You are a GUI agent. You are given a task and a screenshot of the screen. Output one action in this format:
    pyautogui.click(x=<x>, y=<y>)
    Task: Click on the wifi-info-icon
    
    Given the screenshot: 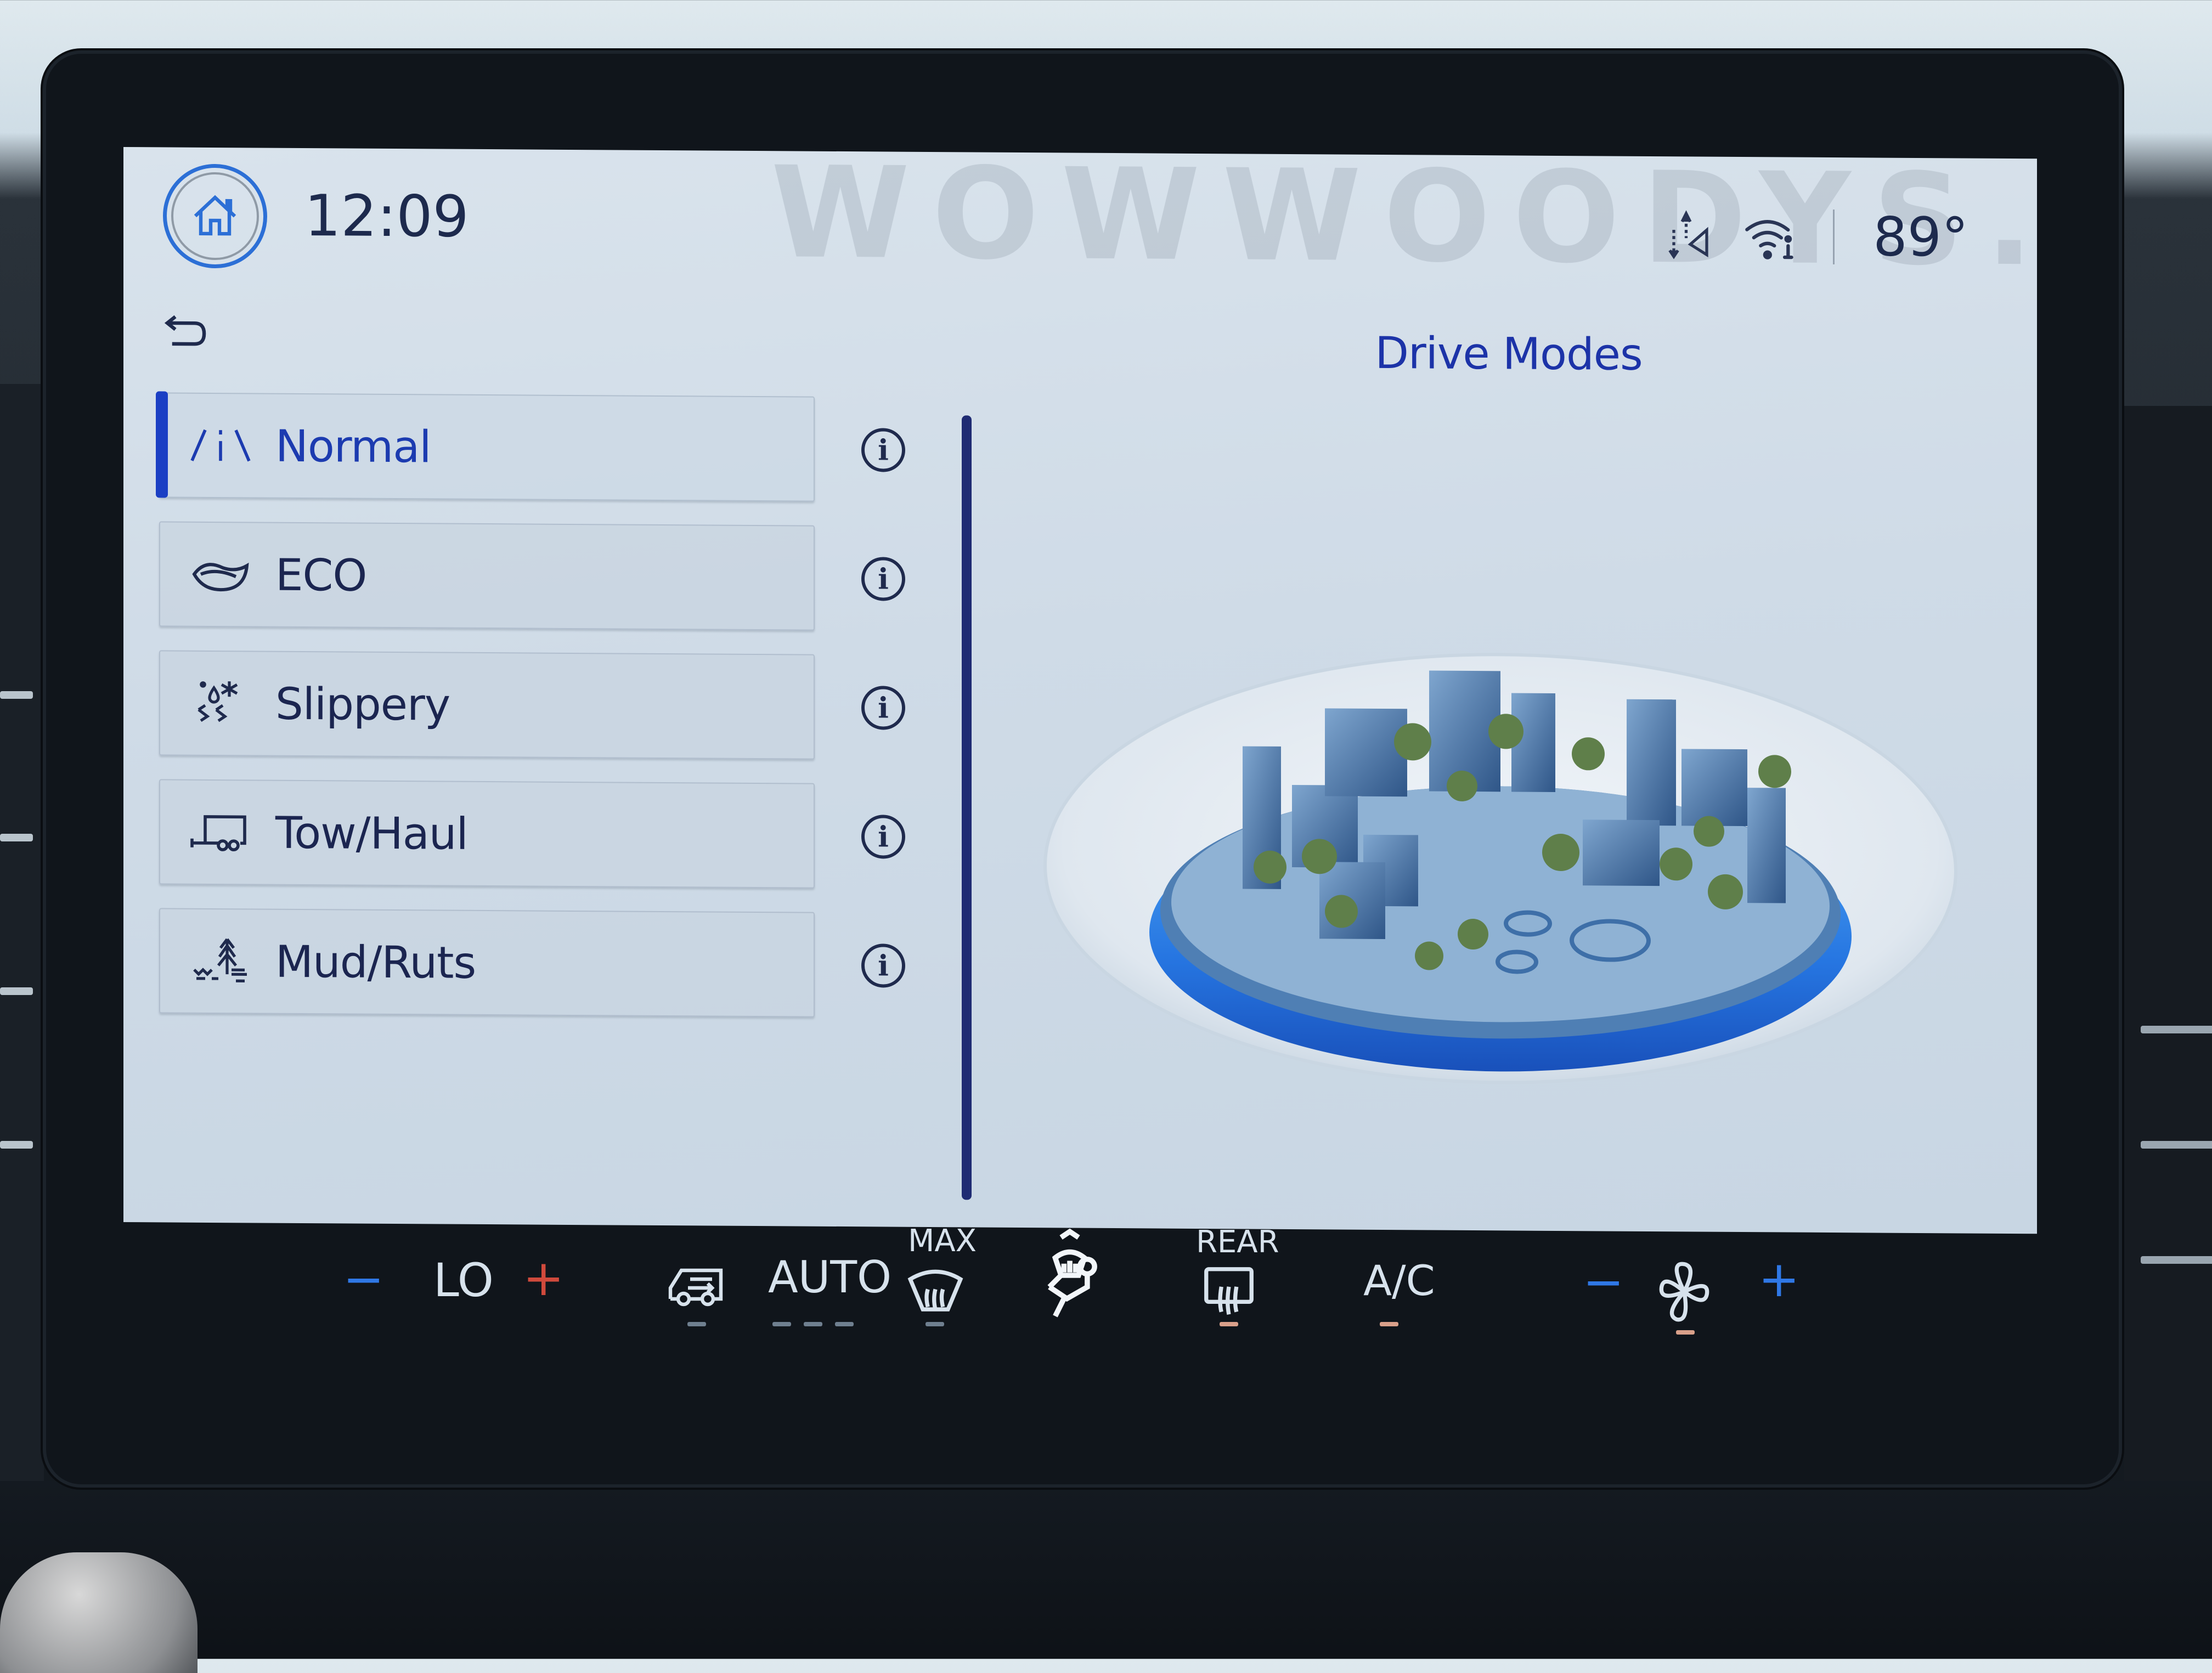 What is the action you would take?
    pyautogui.click(x=1769, y=239)
    